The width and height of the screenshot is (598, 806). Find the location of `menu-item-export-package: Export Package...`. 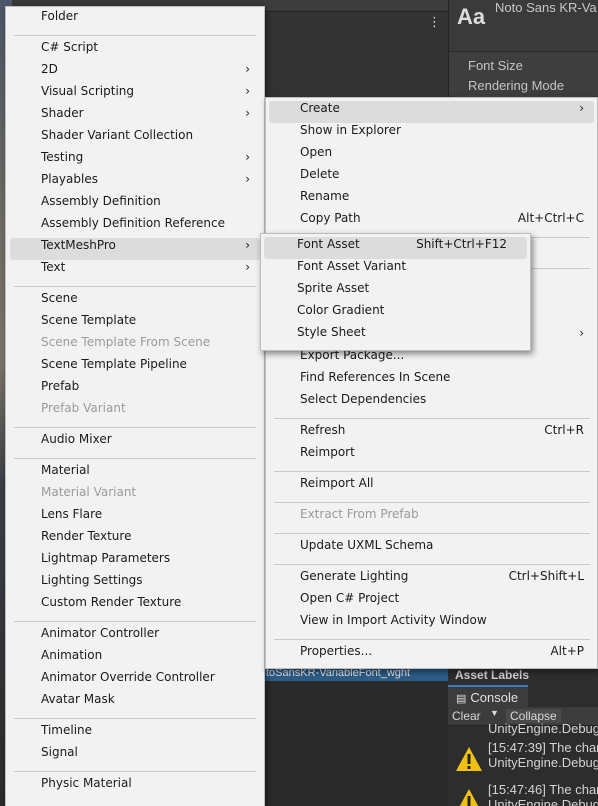

menu-item-export-package: Export Package... is located at coordinates (431, 359).